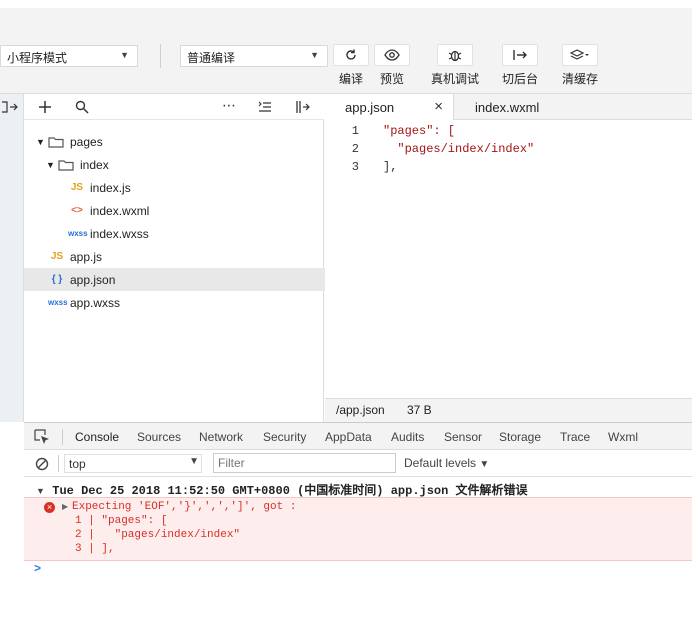 The image size is (692, 643). What do you see at coordinates (65, 506) in the screenshot?
I see `caret-right-icon: ▶` at bounding box center [65, 506].